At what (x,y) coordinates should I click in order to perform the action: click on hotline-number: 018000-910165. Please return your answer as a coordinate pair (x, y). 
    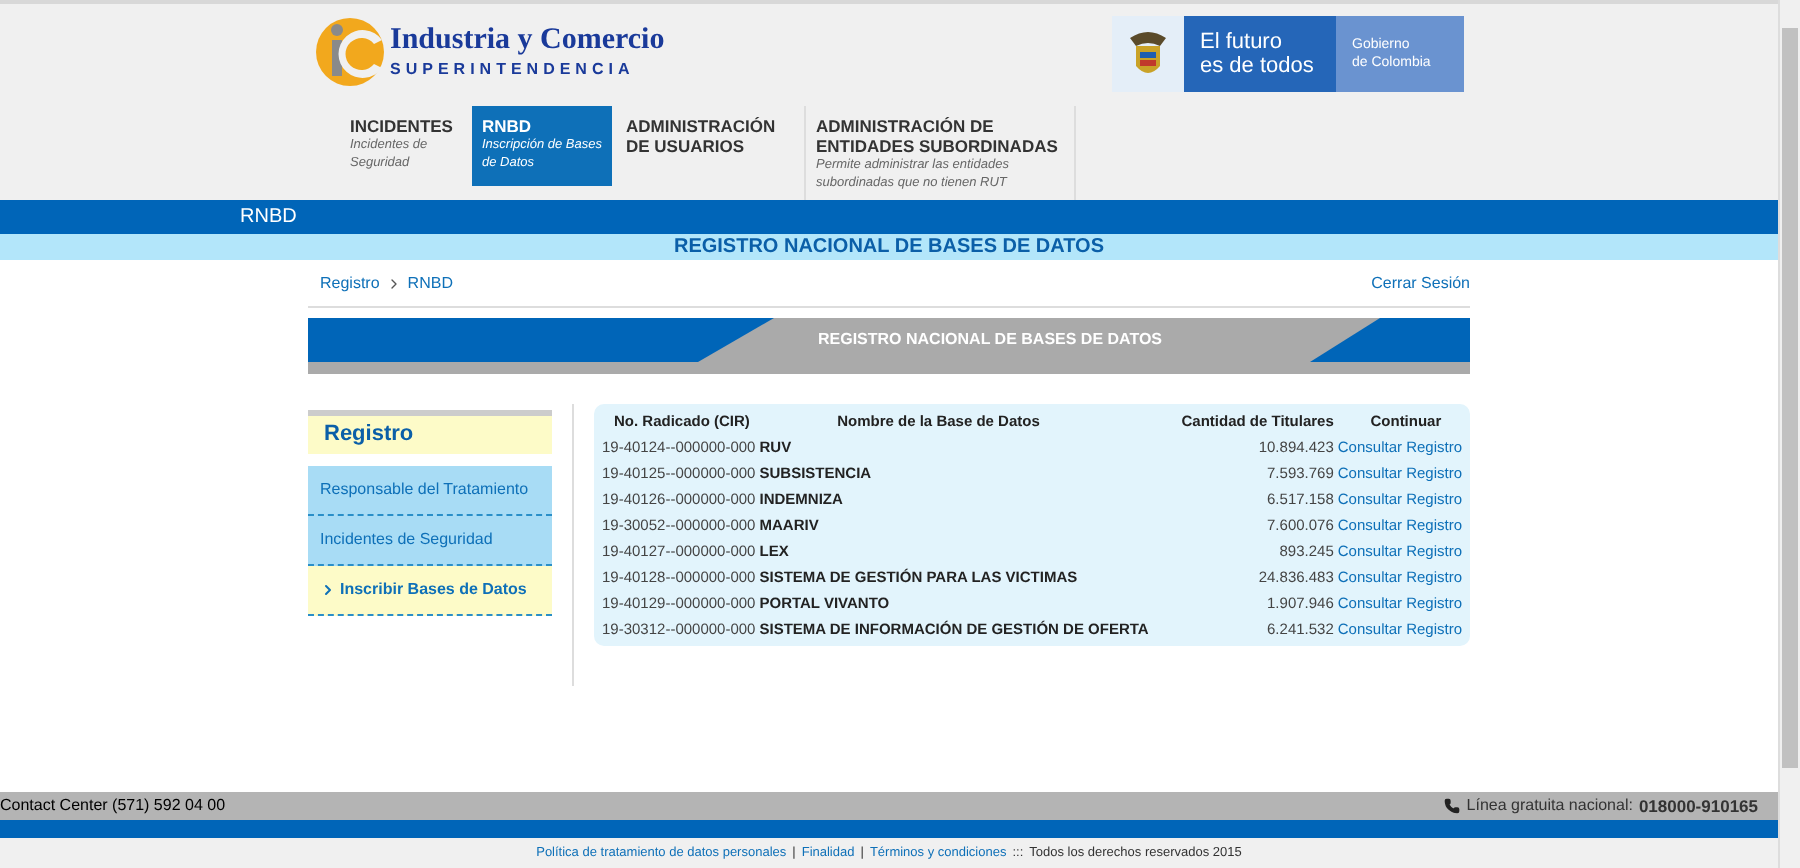
    Looking at the image, I should click on (1698, 806).